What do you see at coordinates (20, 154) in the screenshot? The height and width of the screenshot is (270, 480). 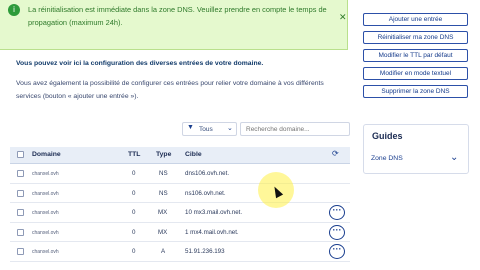 I see `select-all-checkbox` at bounding box center [20, 154].